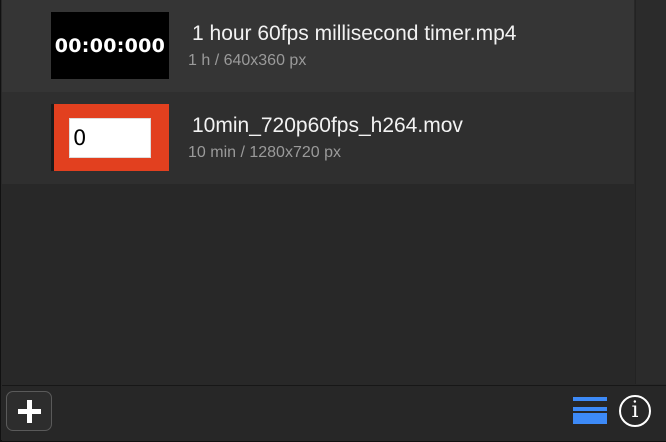 The image size is (666, 442). Describe the element at coordinates (247, 60) in the screenshot. I see `item-subtitle: 1 h / 640x360 px` at that location.